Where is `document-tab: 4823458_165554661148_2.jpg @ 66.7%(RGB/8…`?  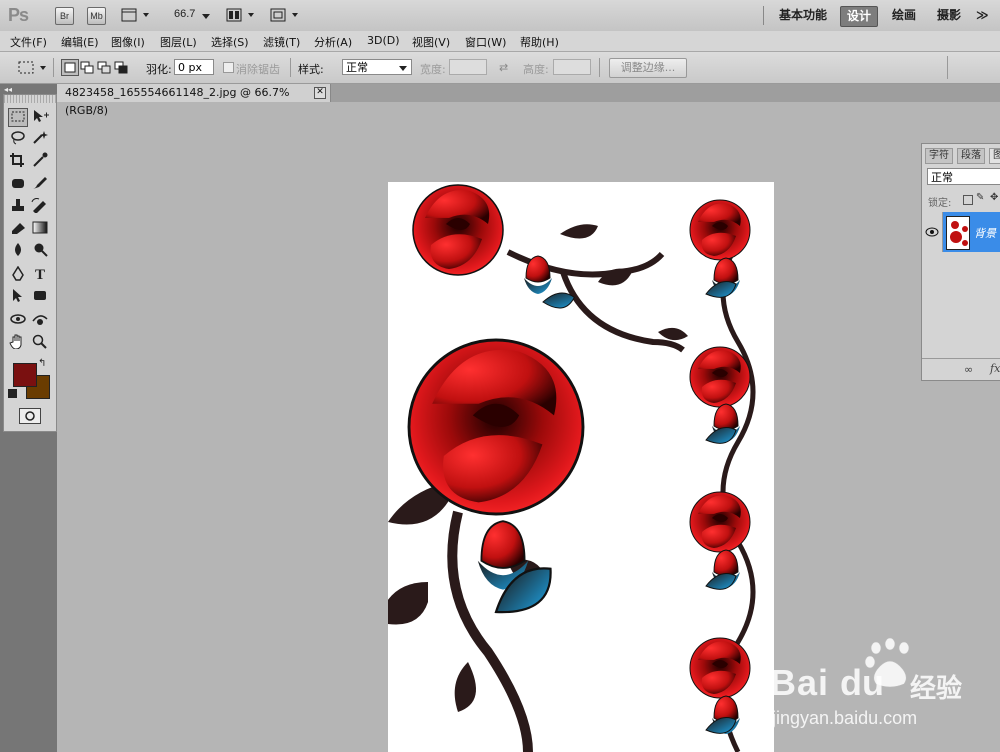
document-tab: 4823458_165554661148_2.jpg @ 66.7%(RGB/8… is located at coordinates (194, 100).